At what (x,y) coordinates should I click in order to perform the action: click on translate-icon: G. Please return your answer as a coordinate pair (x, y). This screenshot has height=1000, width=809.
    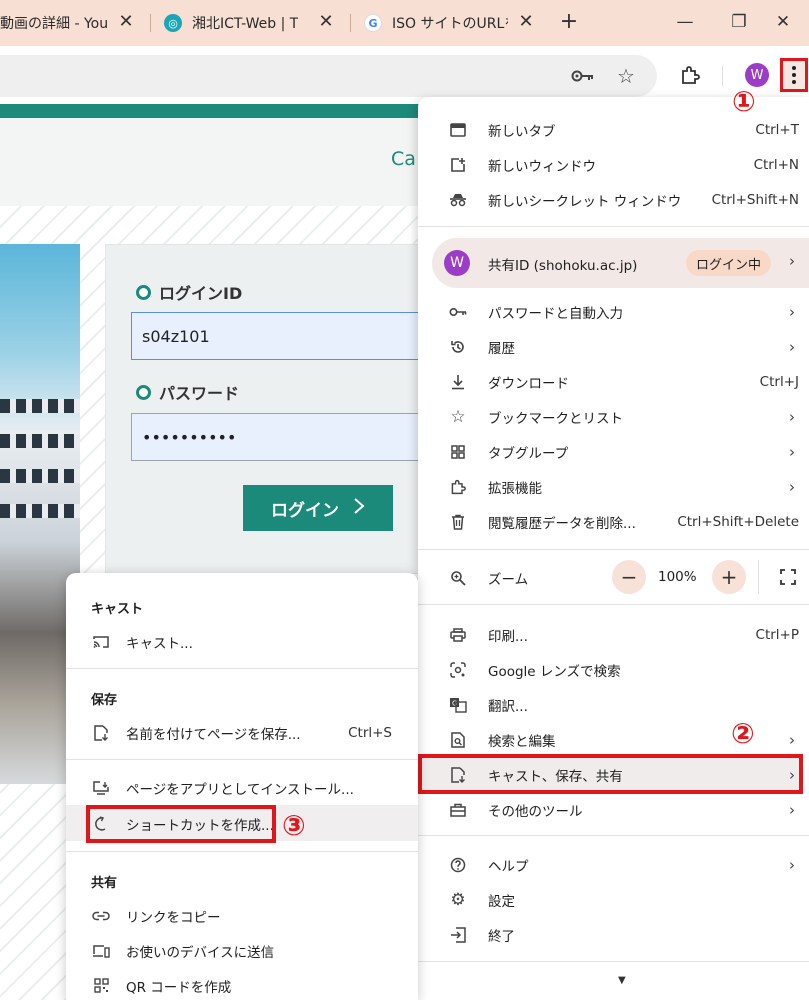
    Looking at the image, I should click on (458, 705).